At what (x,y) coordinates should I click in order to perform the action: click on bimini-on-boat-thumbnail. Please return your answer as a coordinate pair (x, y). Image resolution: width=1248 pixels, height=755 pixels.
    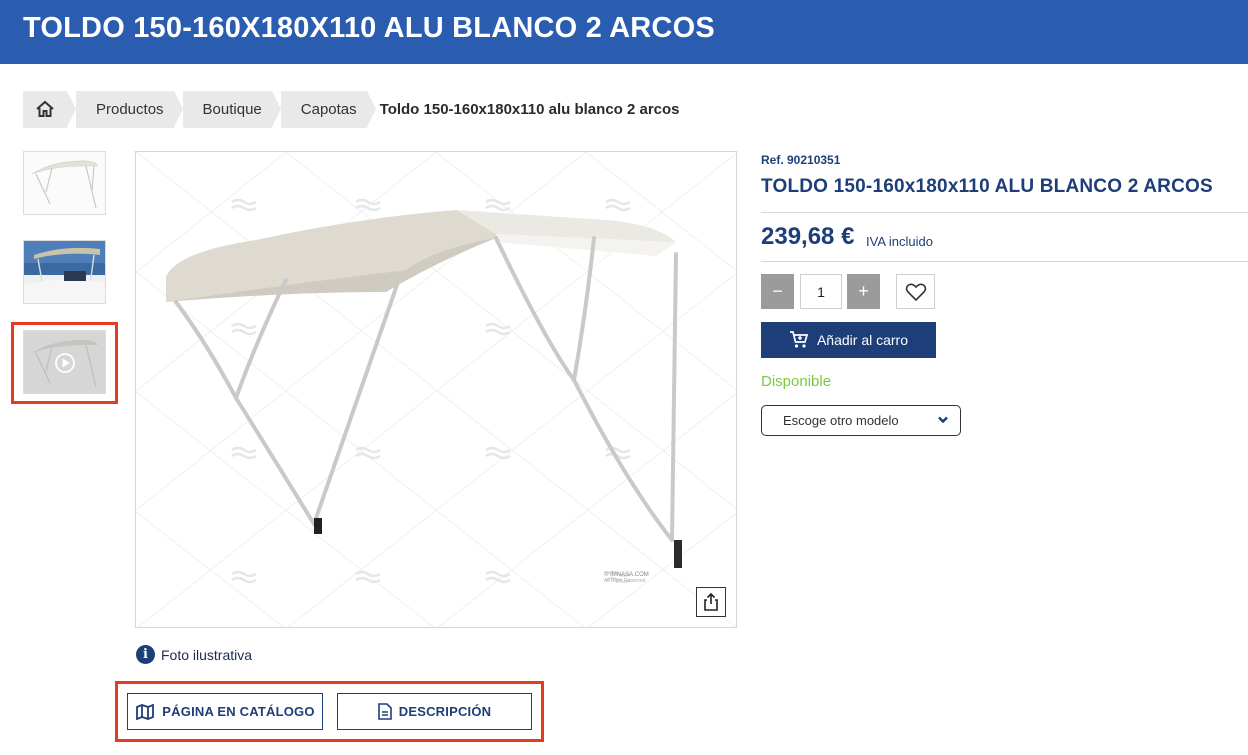
    Looking at the image, I should click on (64, 272).